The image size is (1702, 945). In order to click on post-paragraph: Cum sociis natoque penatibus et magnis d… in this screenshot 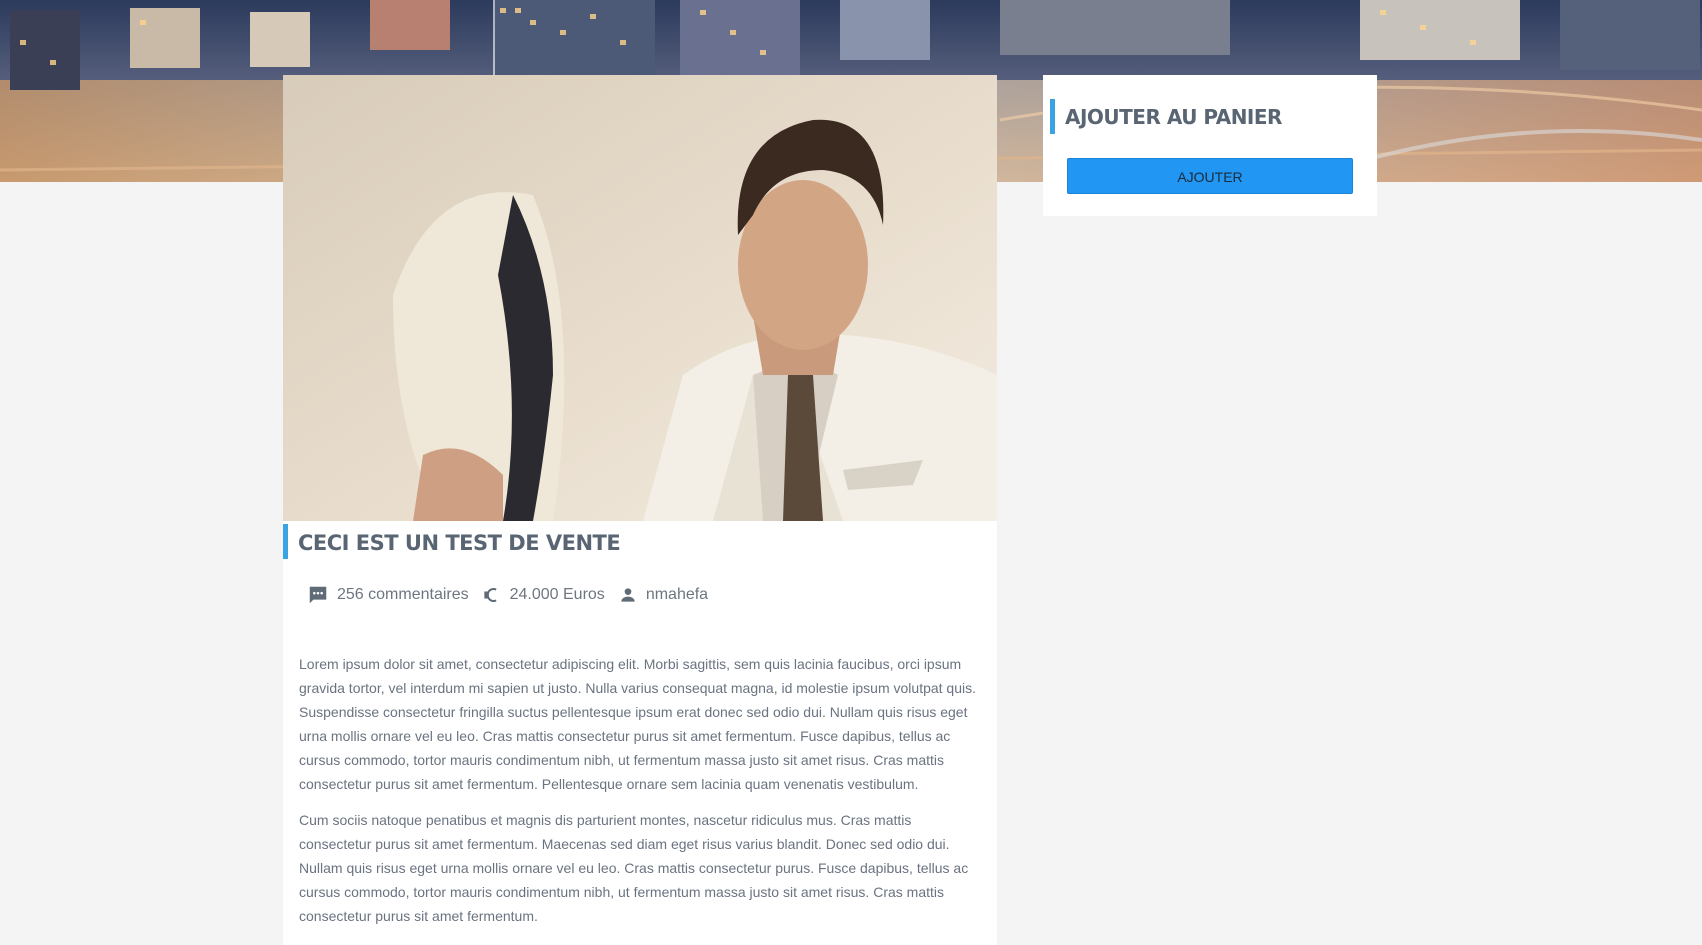, I will do `click(634, 868)`.